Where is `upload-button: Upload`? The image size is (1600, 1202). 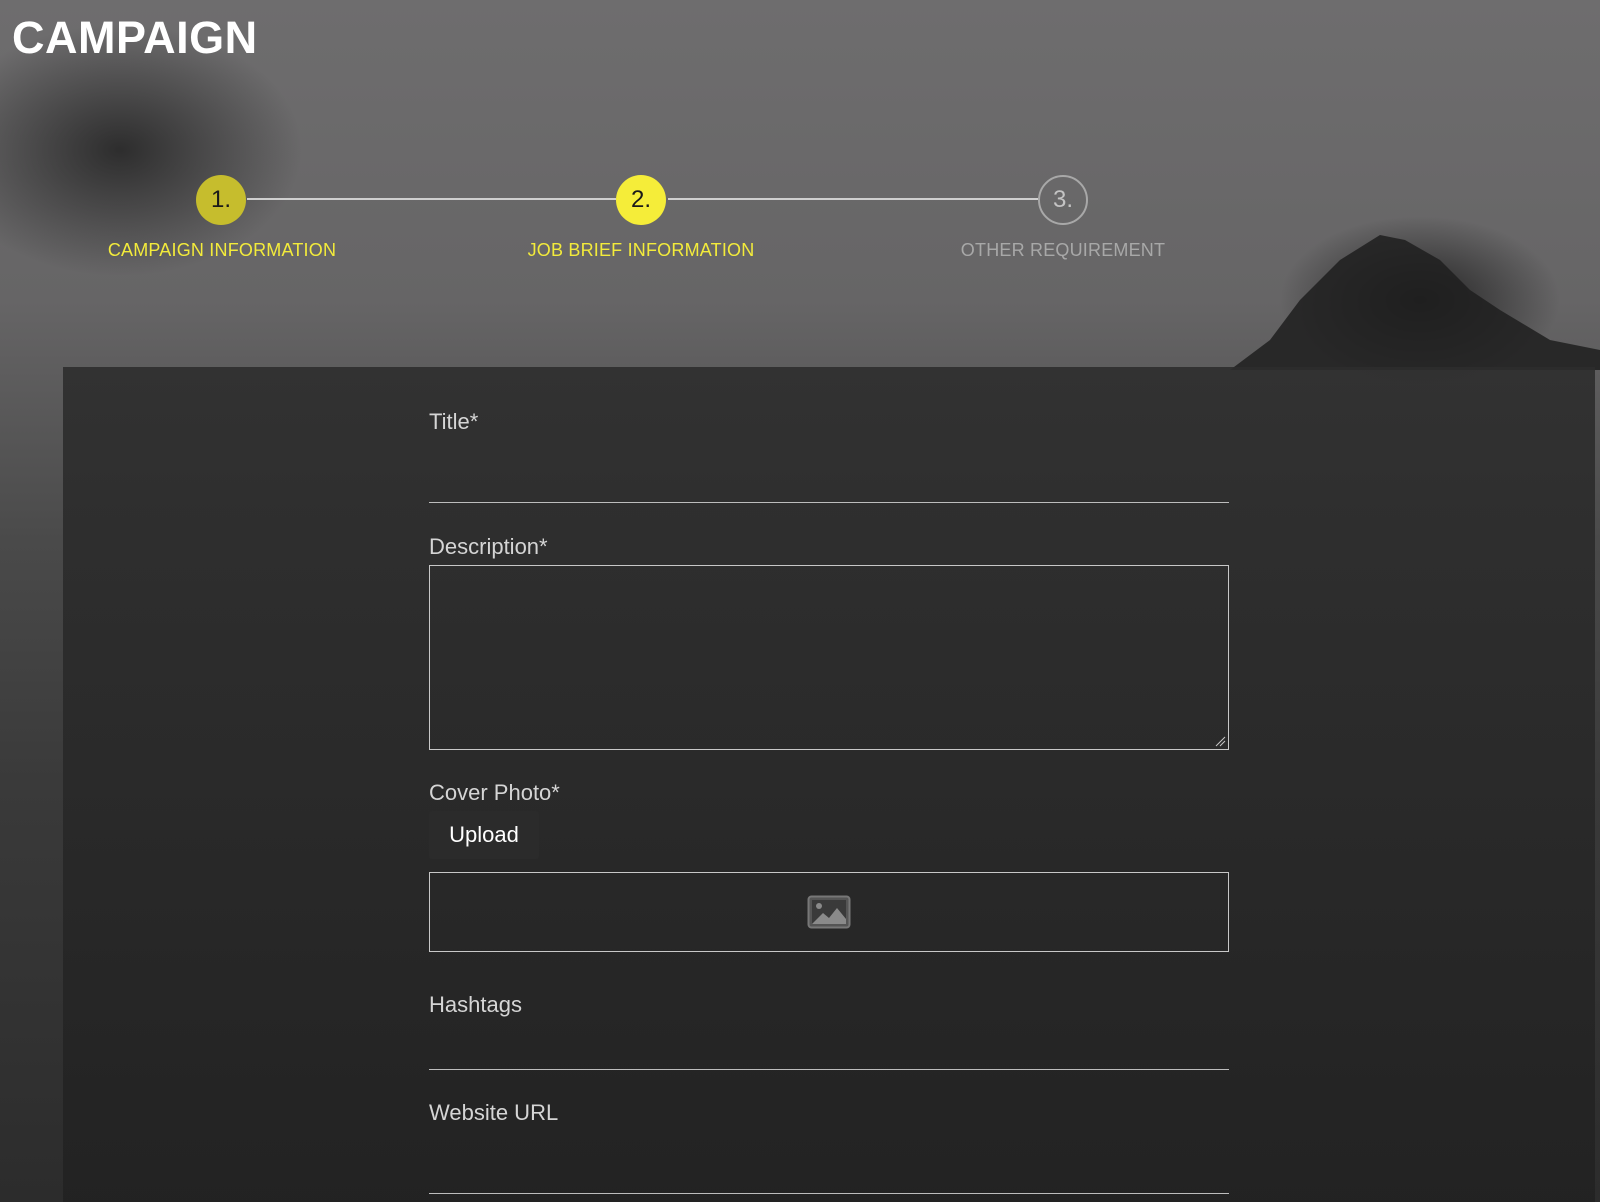
upload-button: Upload is located at coordinates (484, 835).